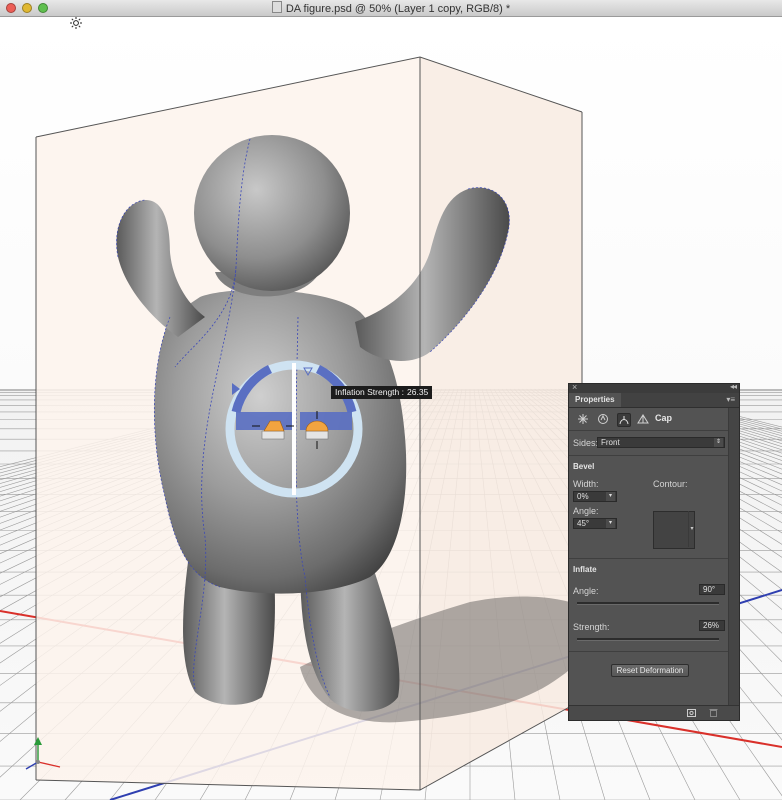 The width and height of the screenshot is (782, 800). I want to click on tab-properties: Properties, so click(595, 400).